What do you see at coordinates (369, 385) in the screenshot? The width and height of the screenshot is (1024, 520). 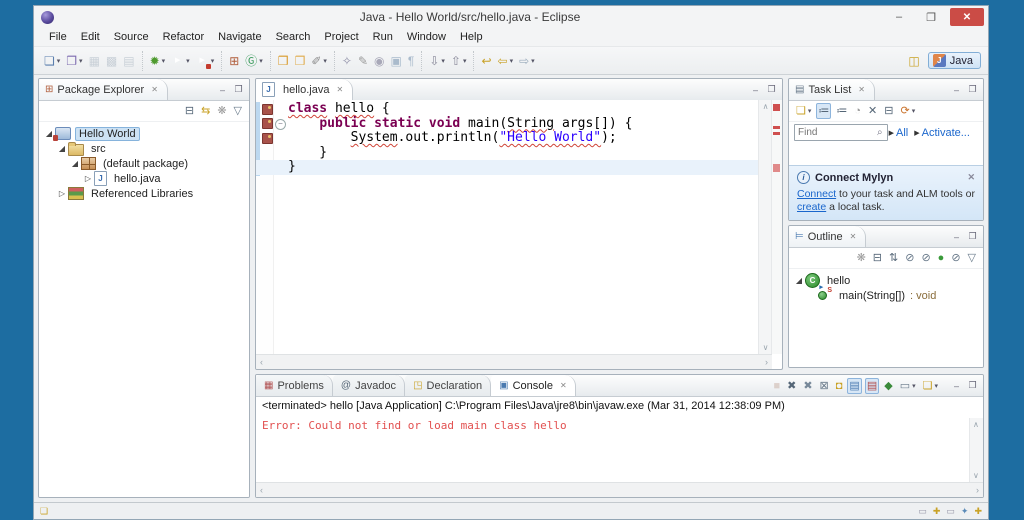 I see `tab-javadoc: @ Javadoc` at bounding box center [369, 385].